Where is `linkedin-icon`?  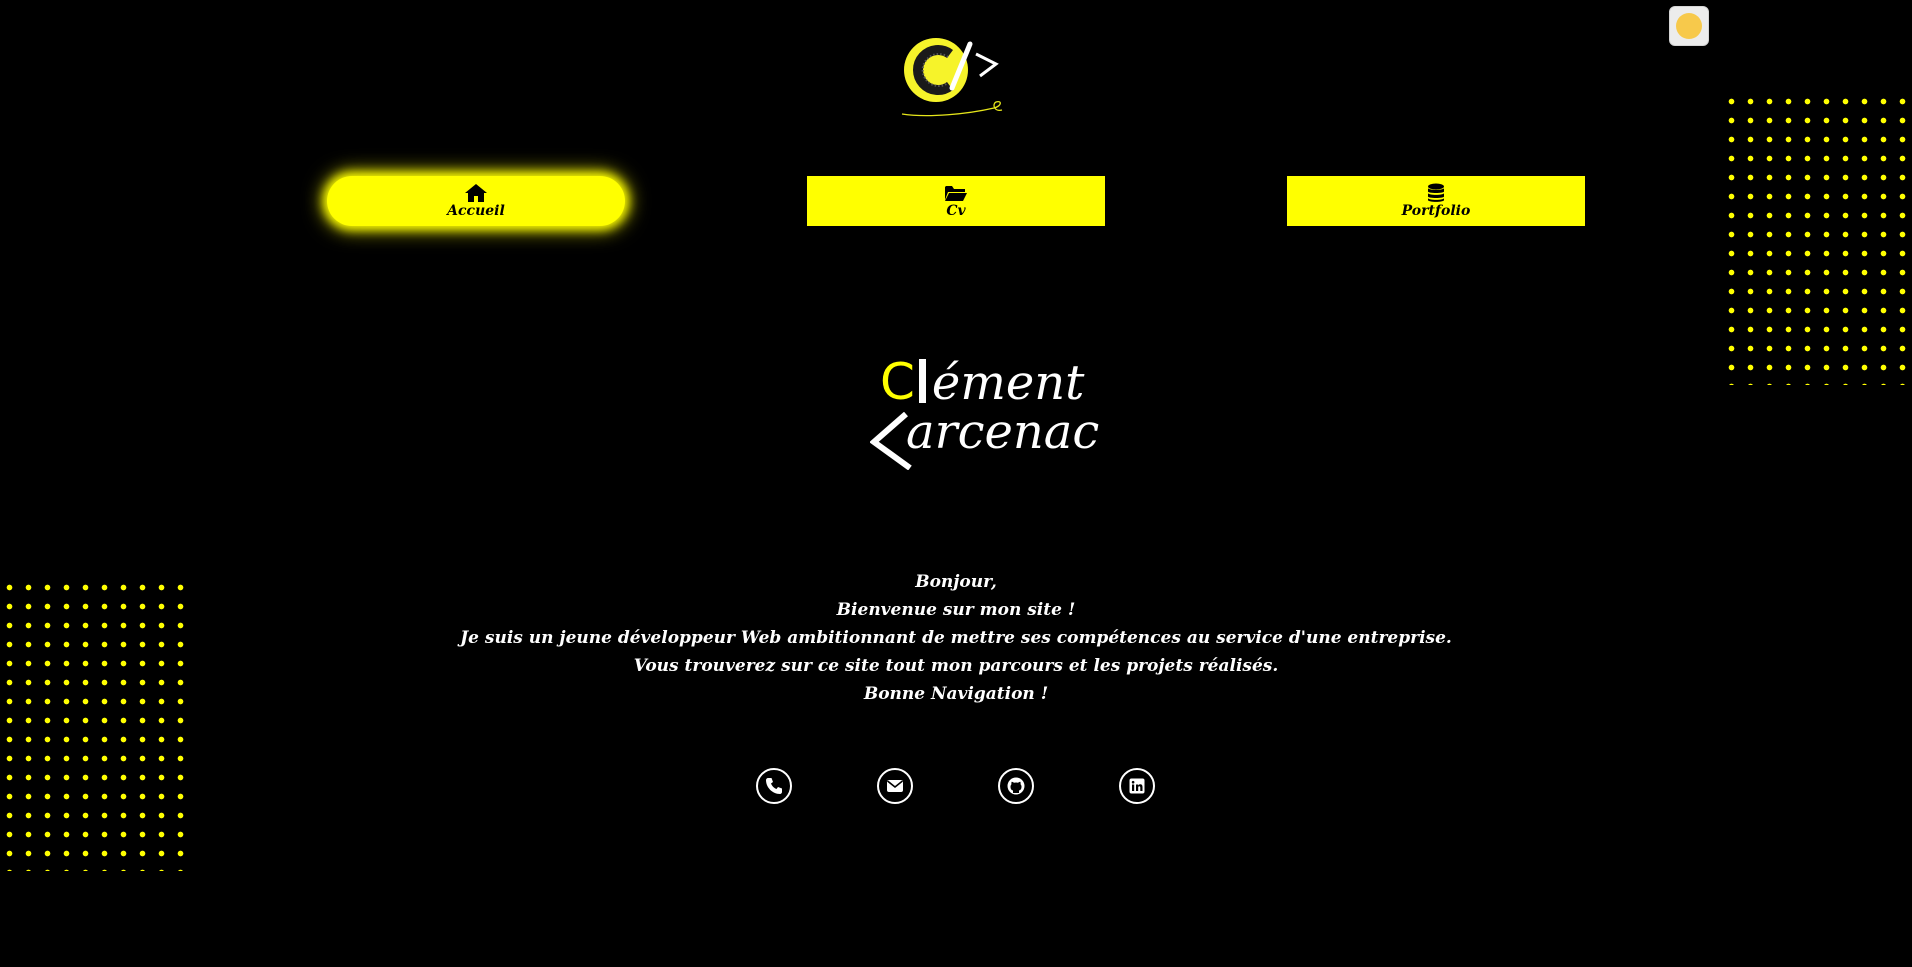 linkedin-icon is located at coordinates (1137, 786).